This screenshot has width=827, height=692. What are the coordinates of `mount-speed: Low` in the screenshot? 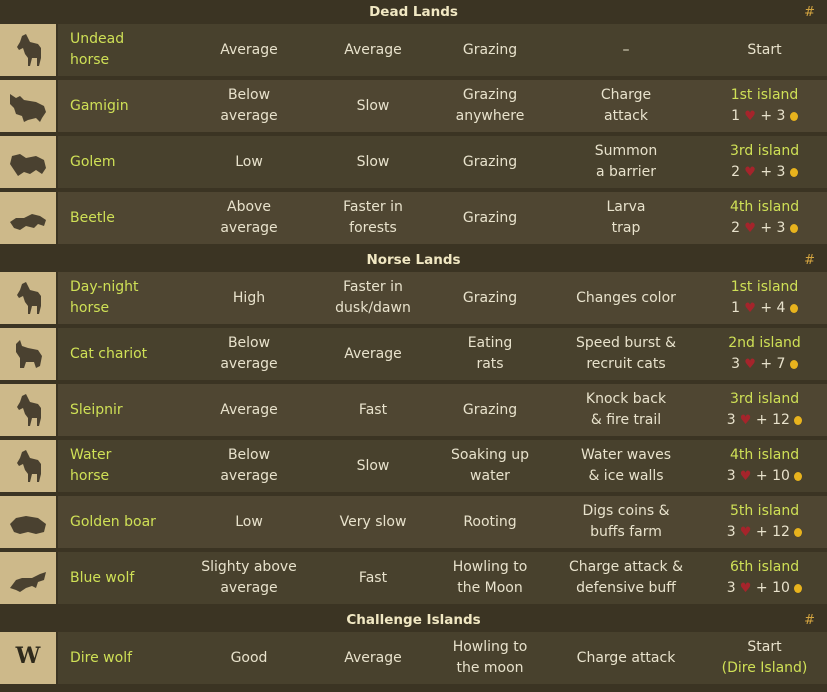 It's located at (249, 164).